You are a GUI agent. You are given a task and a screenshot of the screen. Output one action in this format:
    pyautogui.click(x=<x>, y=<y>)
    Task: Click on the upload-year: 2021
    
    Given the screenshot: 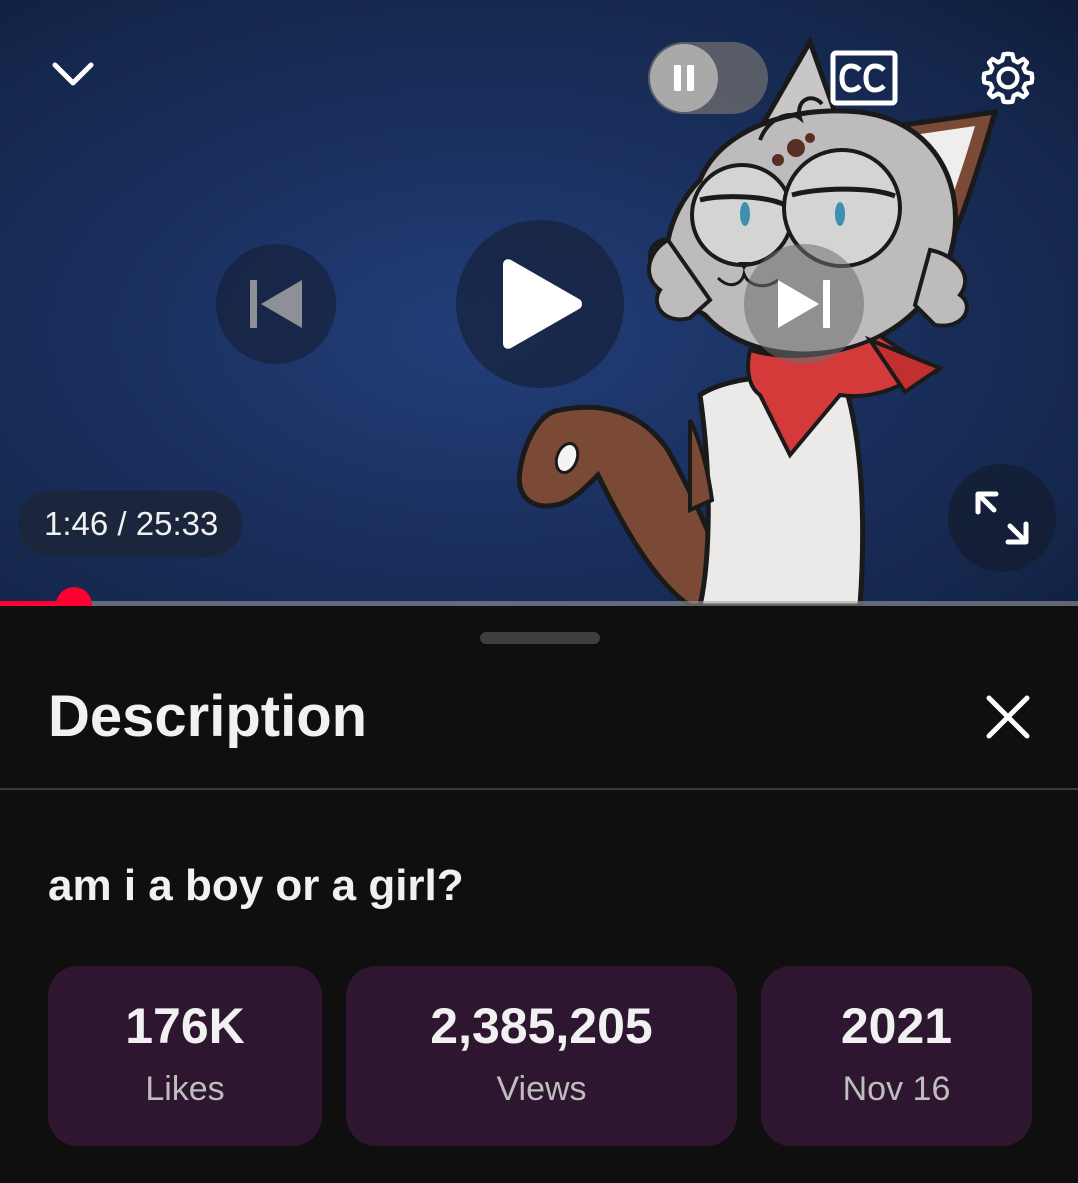 What is the action you would take?
    pyautogui.click(x=896, y=1026)
    